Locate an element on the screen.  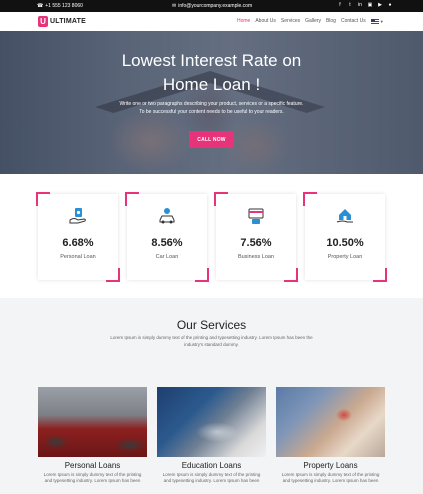
twitter-icon: t is located at coordinates (350, 5).